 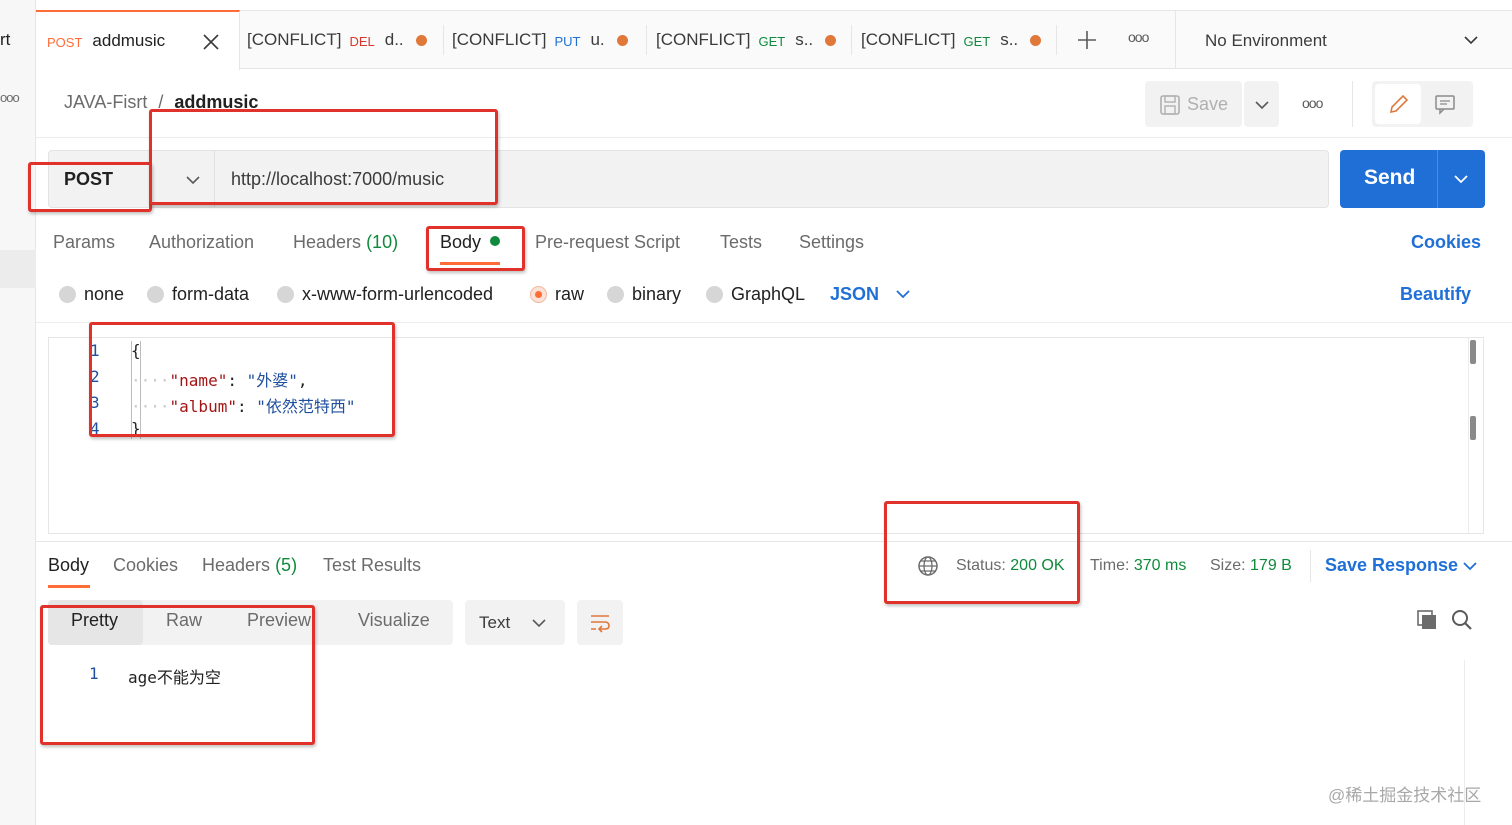 I want to click on wrap-lines-icon, so click(x=600, y=624).